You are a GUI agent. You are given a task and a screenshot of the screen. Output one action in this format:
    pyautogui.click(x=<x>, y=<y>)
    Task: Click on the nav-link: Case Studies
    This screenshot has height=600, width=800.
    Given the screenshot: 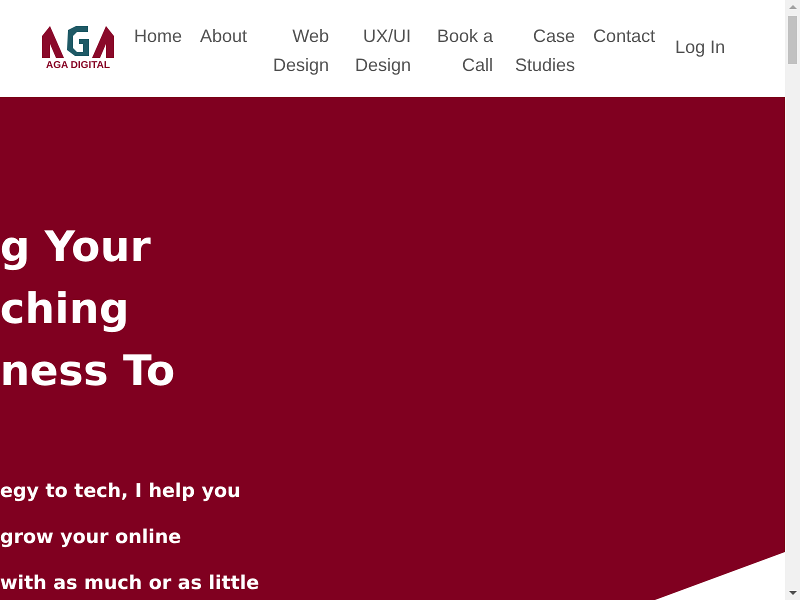 What is the action you would take?
    pyautogui.click(x=543, y=51)
    